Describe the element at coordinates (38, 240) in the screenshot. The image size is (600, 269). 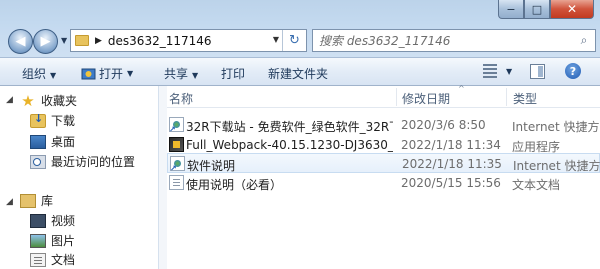
I see `pictures-library-icon` at that location.